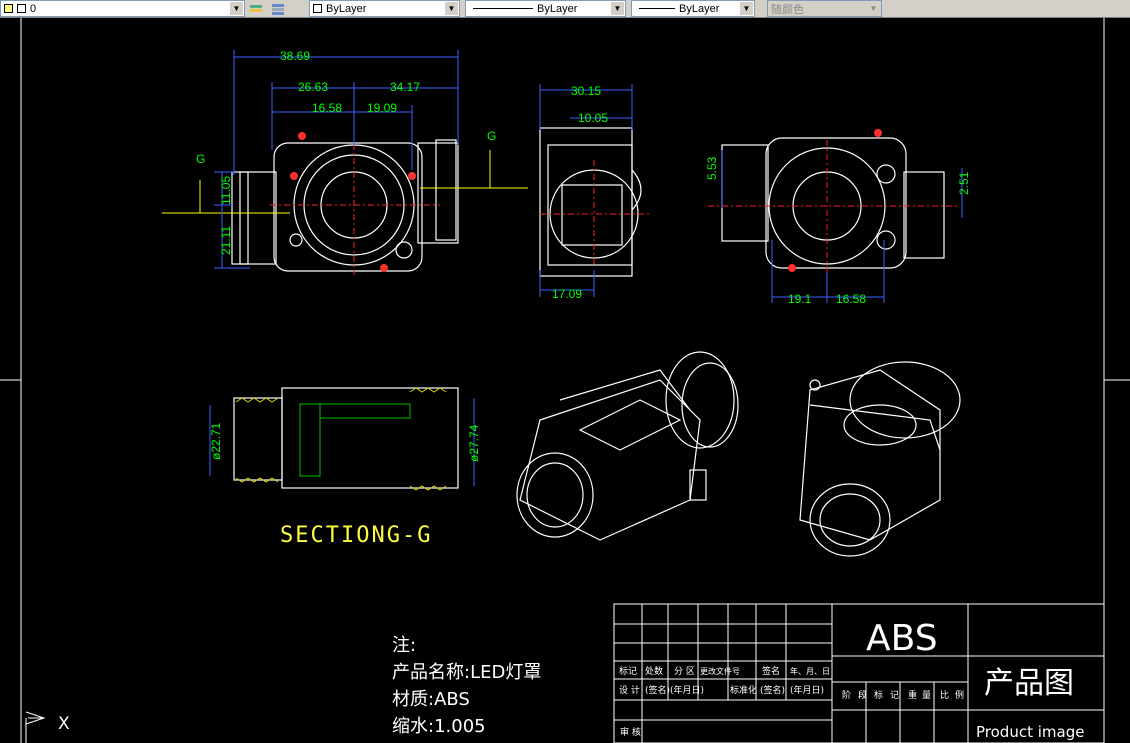  I want to click on lineweight-dropdown: ByLayer ▼, so click(693, 8).